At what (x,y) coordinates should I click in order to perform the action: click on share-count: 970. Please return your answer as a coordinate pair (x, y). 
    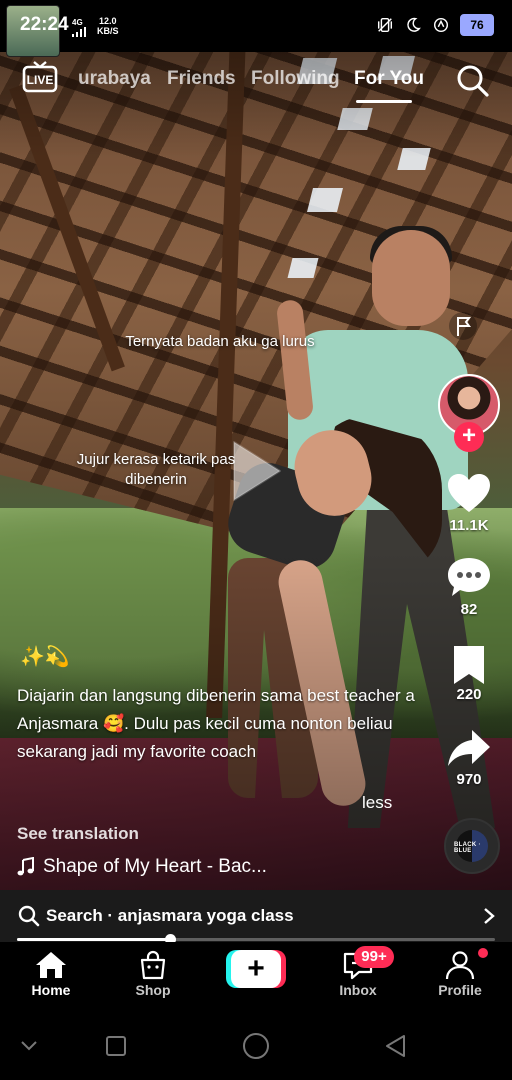
    Looking at the image, I should click on (469, 779).